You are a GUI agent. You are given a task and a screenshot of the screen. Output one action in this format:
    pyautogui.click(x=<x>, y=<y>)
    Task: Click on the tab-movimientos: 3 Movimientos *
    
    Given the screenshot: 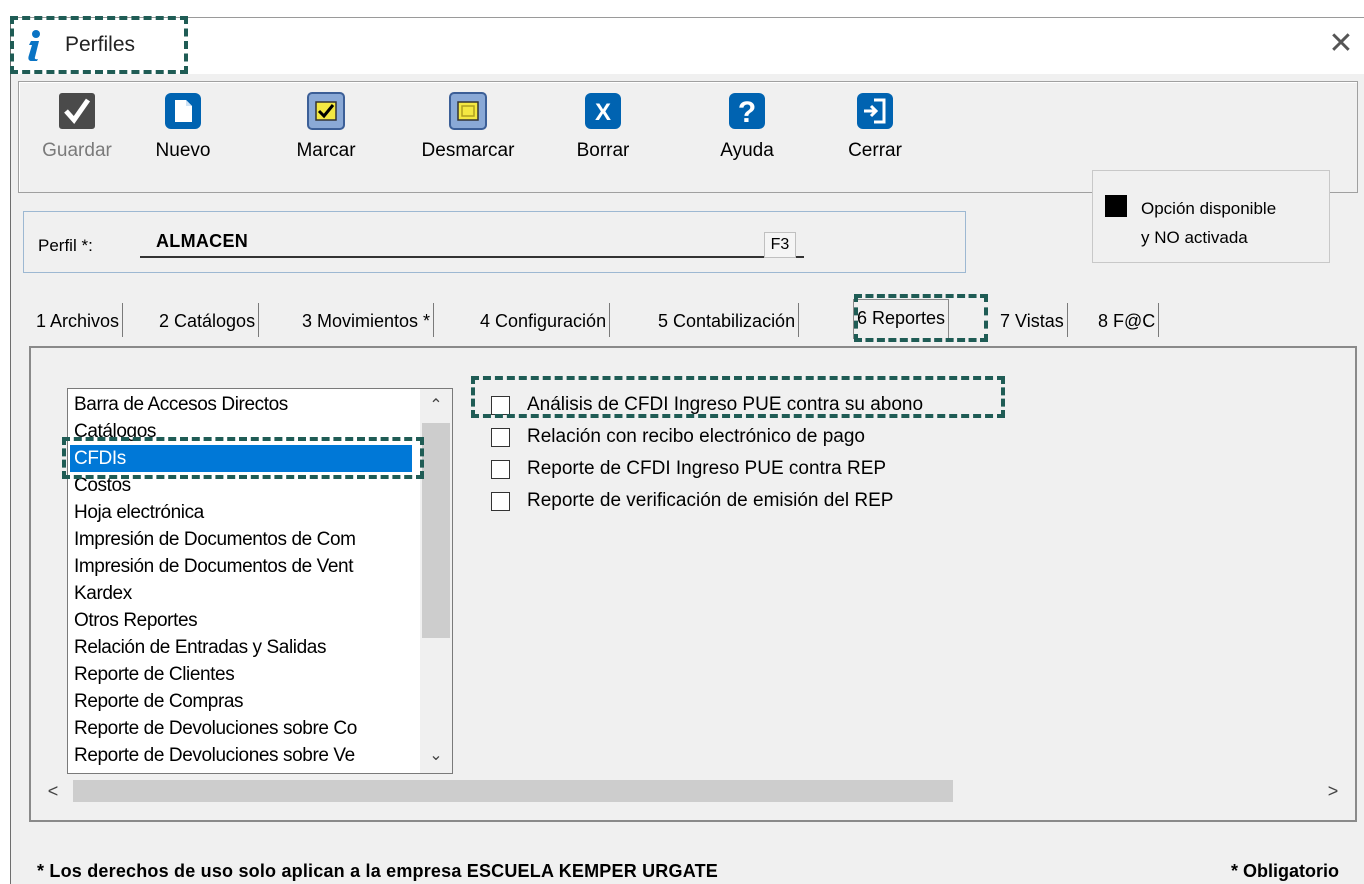 What is the action you would take?
    pyautogui.click(x=367, y=320)
    